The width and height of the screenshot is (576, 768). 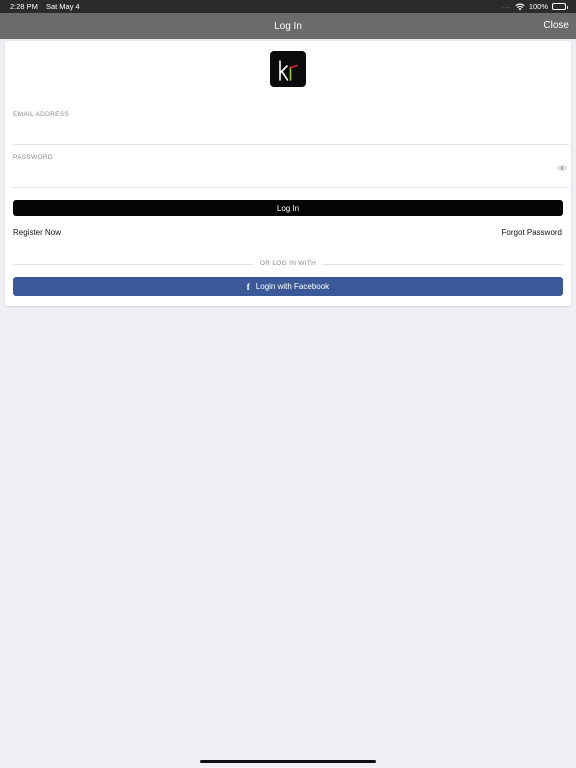 I want to click on status-right: .... 100%, so click(x=535, y=6).